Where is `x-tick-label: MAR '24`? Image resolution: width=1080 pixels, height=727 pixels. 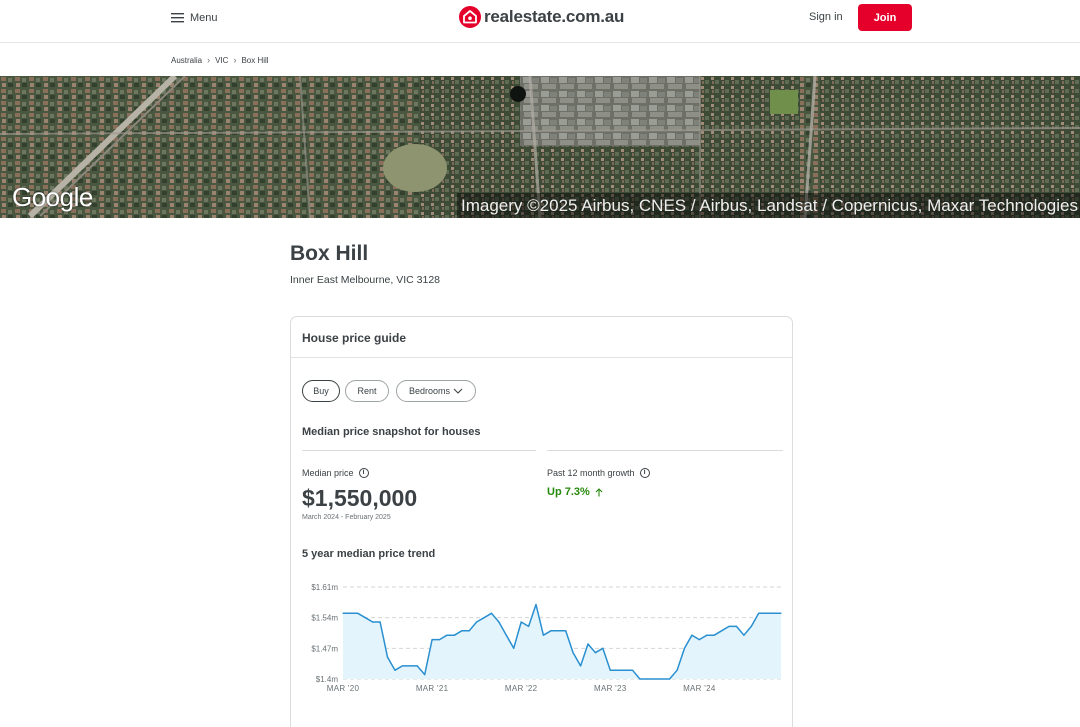
x-tick-label: MAR '24 is located at coordinates (699, 688).